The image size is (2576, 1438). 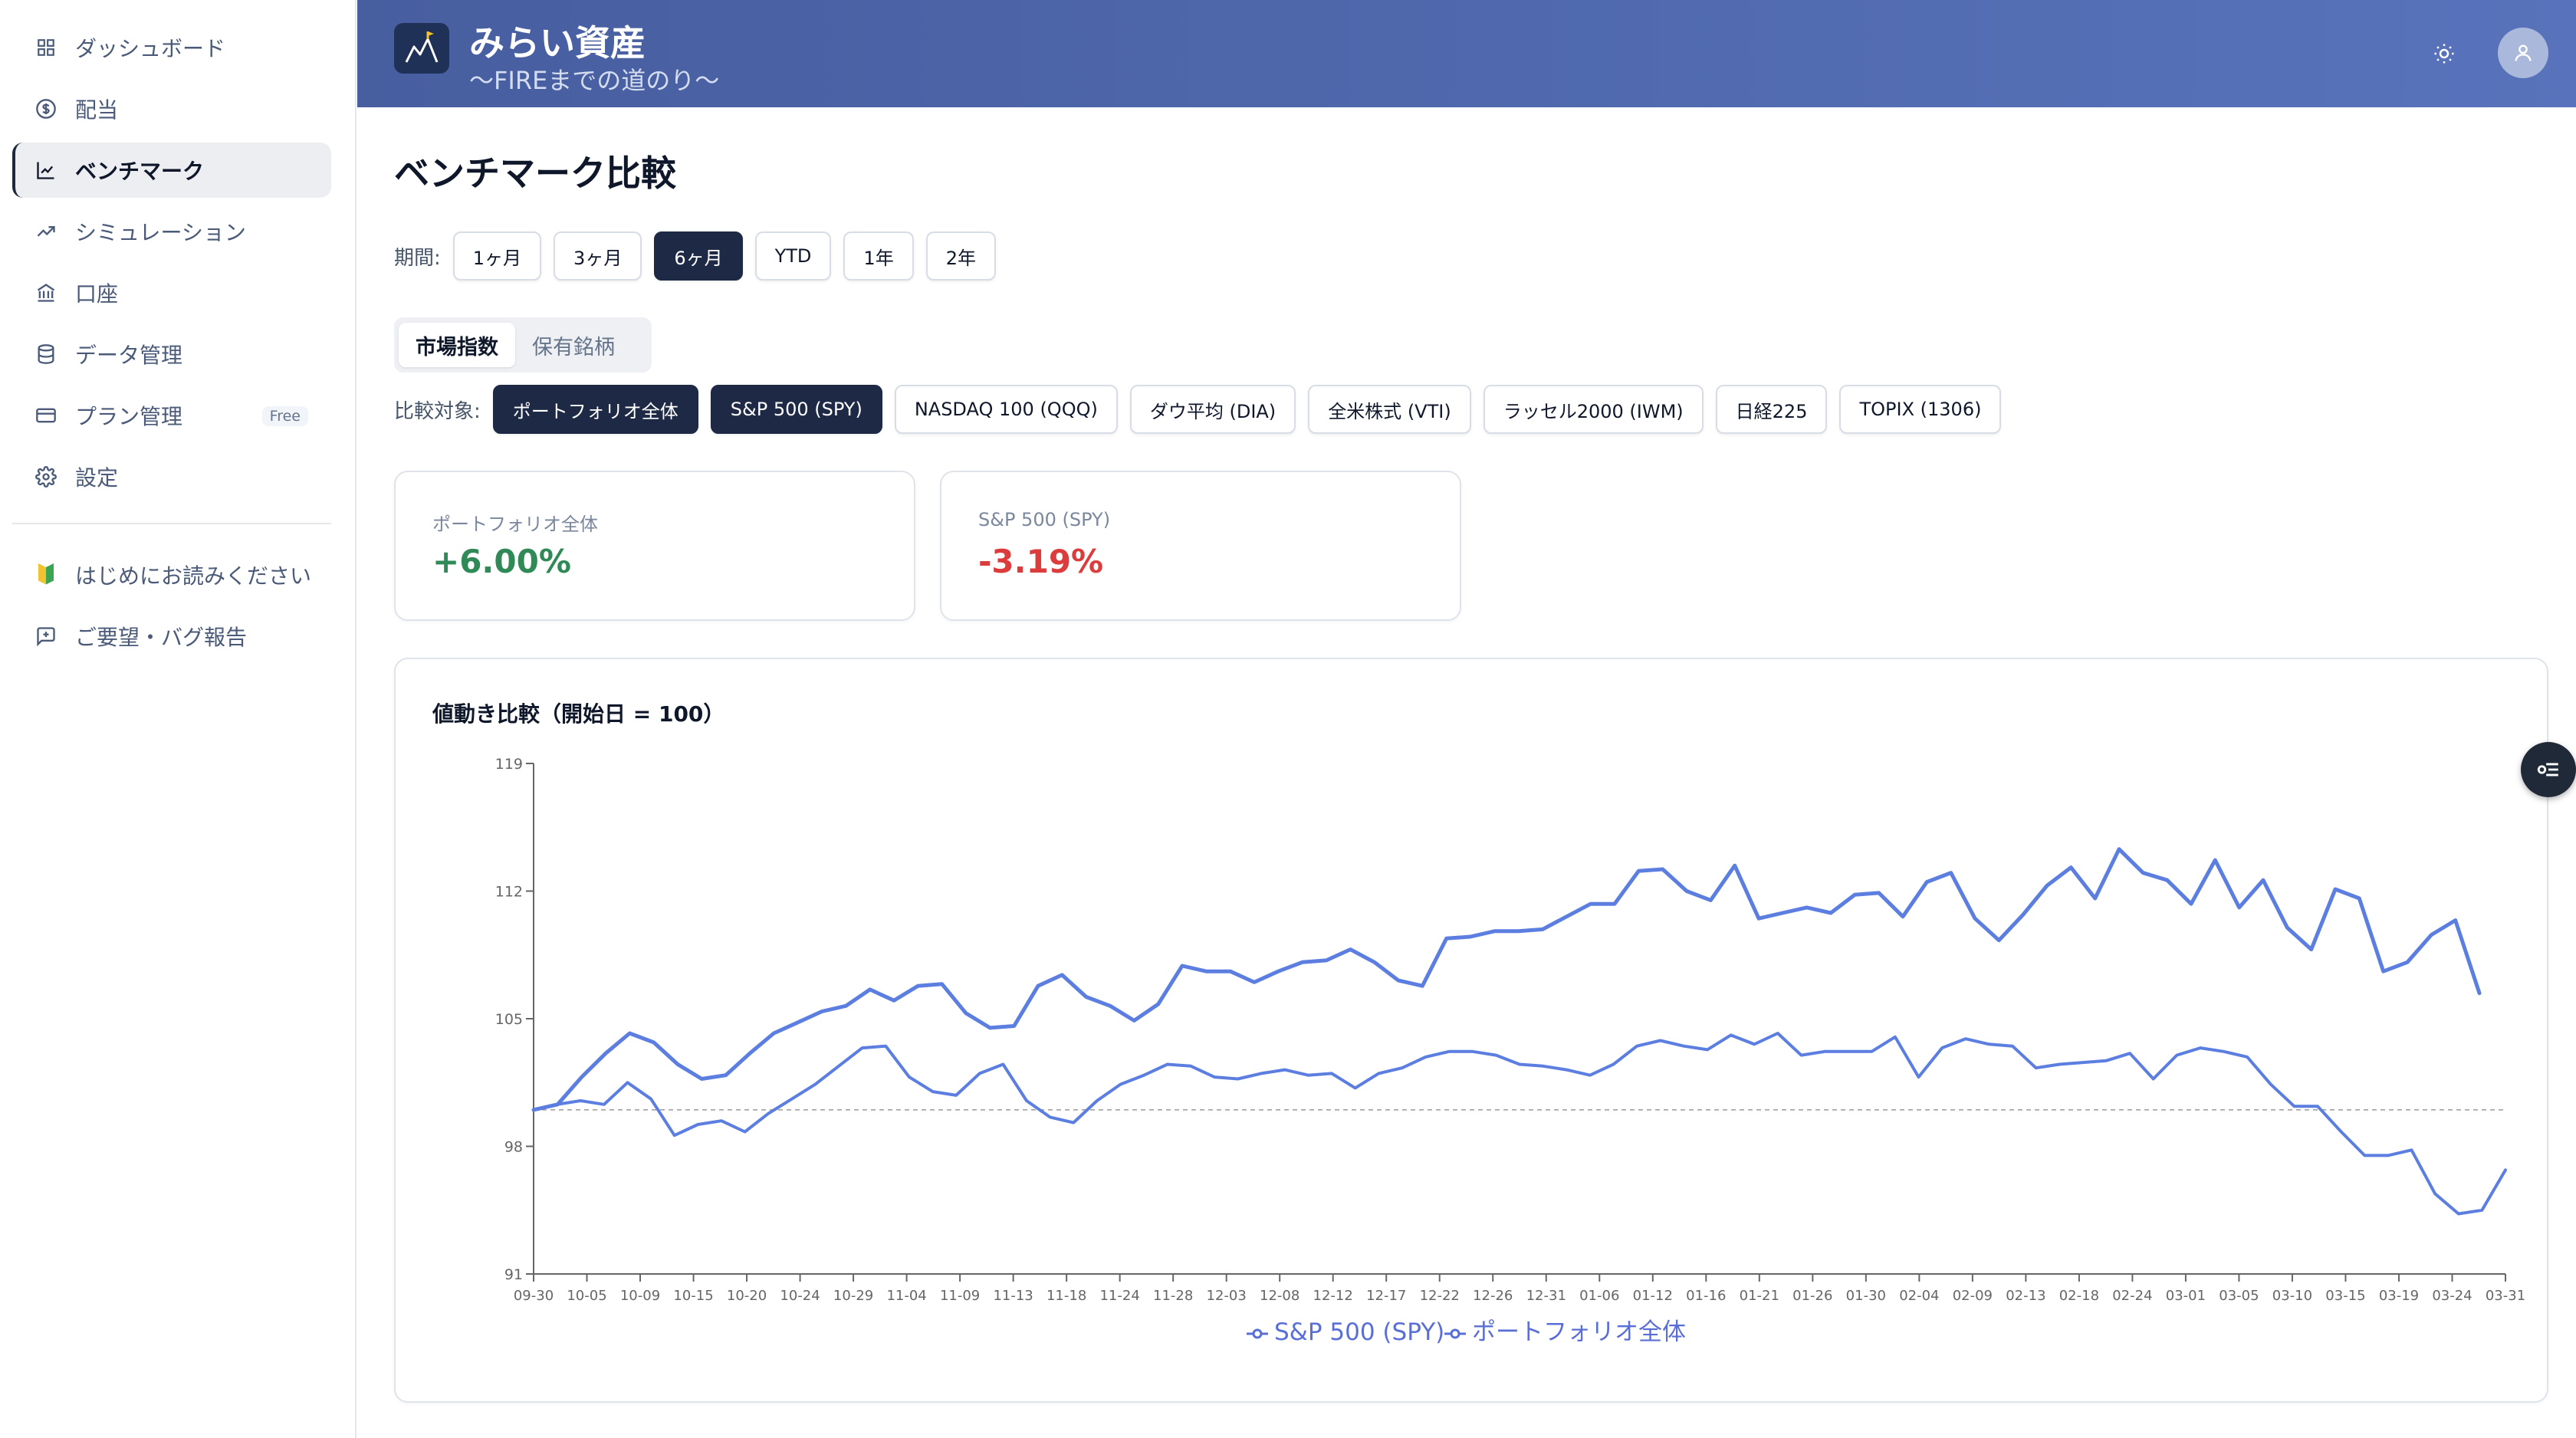 I want to click on sidebar-item-benchmark: ベンチマーク, so click(x=172, y=170).